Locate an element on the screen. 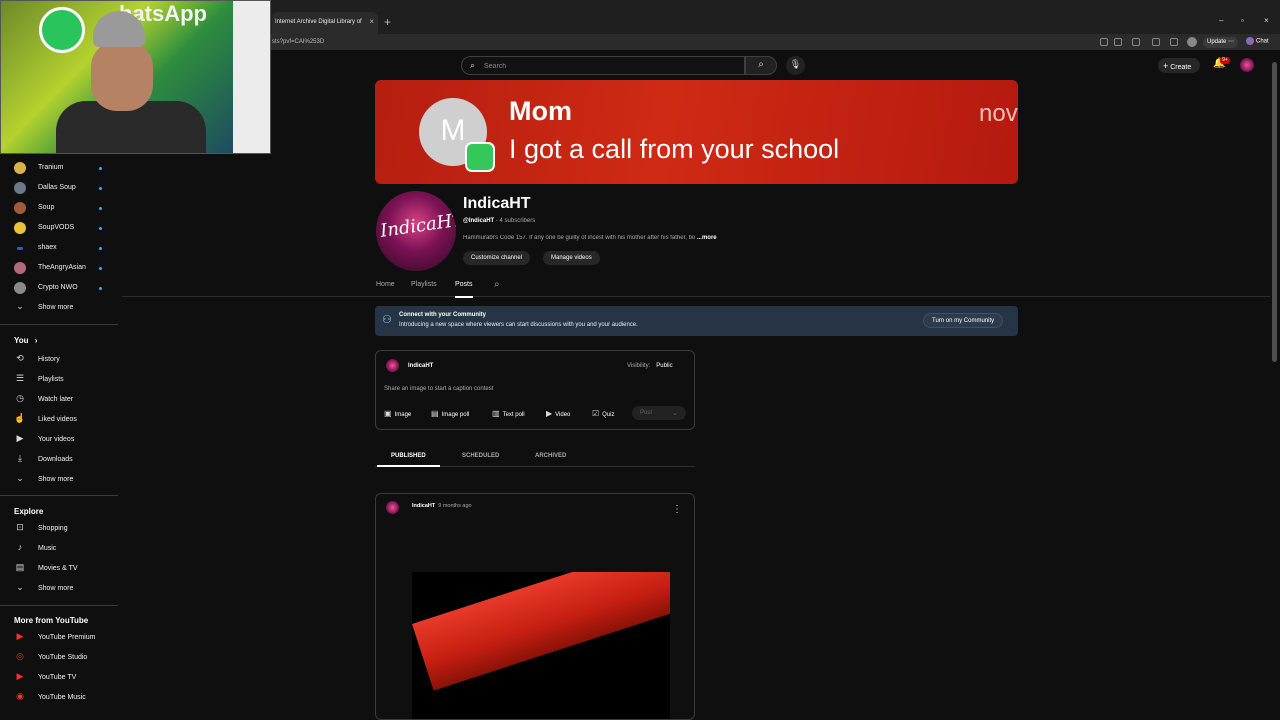 The height and width of the screenshot is (720, 1280). sidebar-item-watch-later: ◷ Watch later is located at coordinates (64, 400).